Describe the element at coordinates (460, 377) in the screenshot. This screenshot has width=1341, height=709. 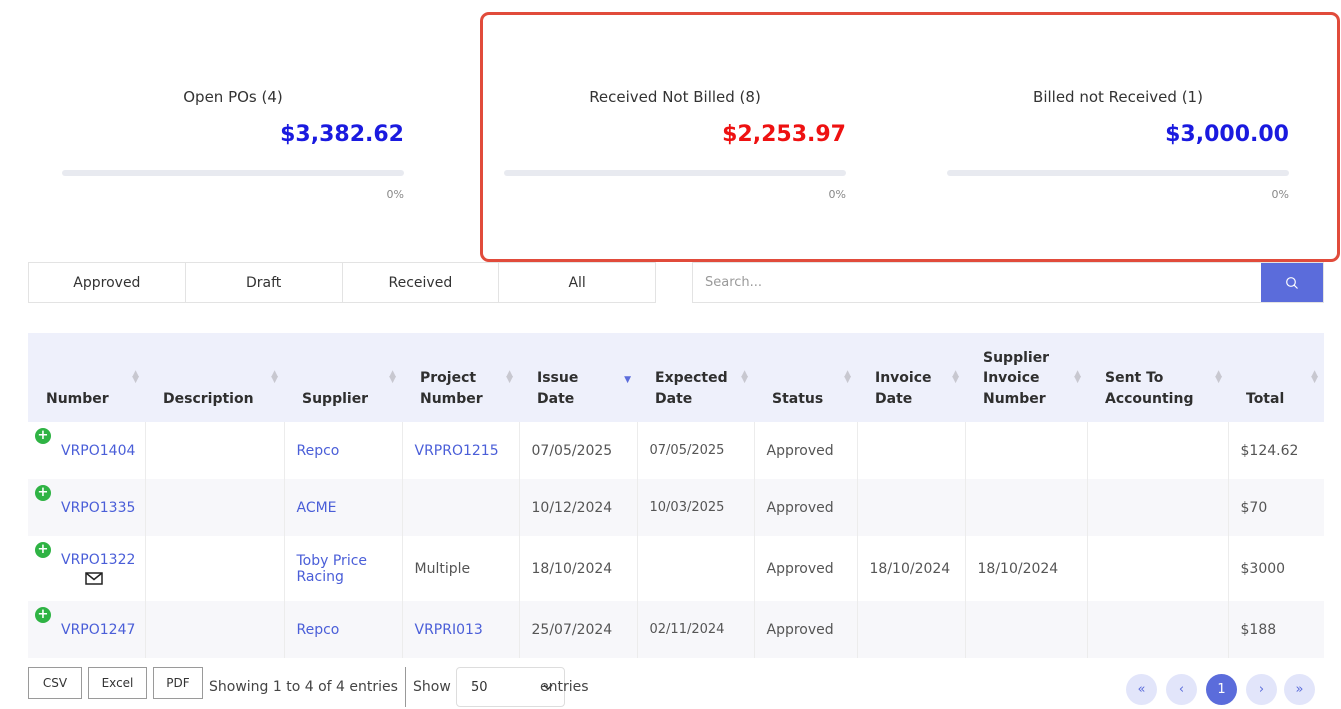
I see `column-header-project-number: Project Number ▲ ▼` at that location.